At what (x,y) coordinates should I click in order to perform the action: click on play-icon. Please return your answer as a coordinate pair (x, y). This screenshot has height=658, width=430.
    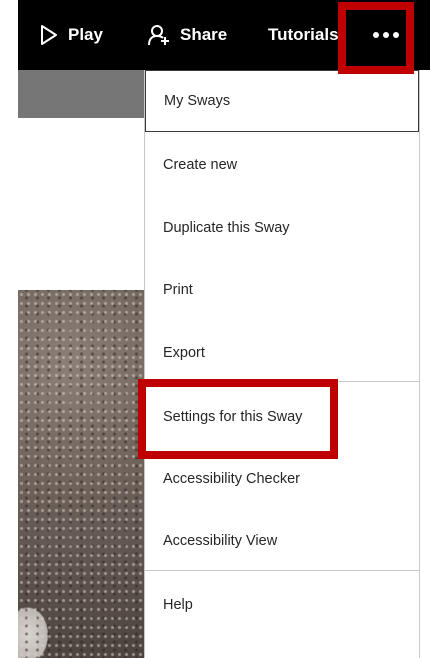
    Looking at the image, I should click on (49, 35).